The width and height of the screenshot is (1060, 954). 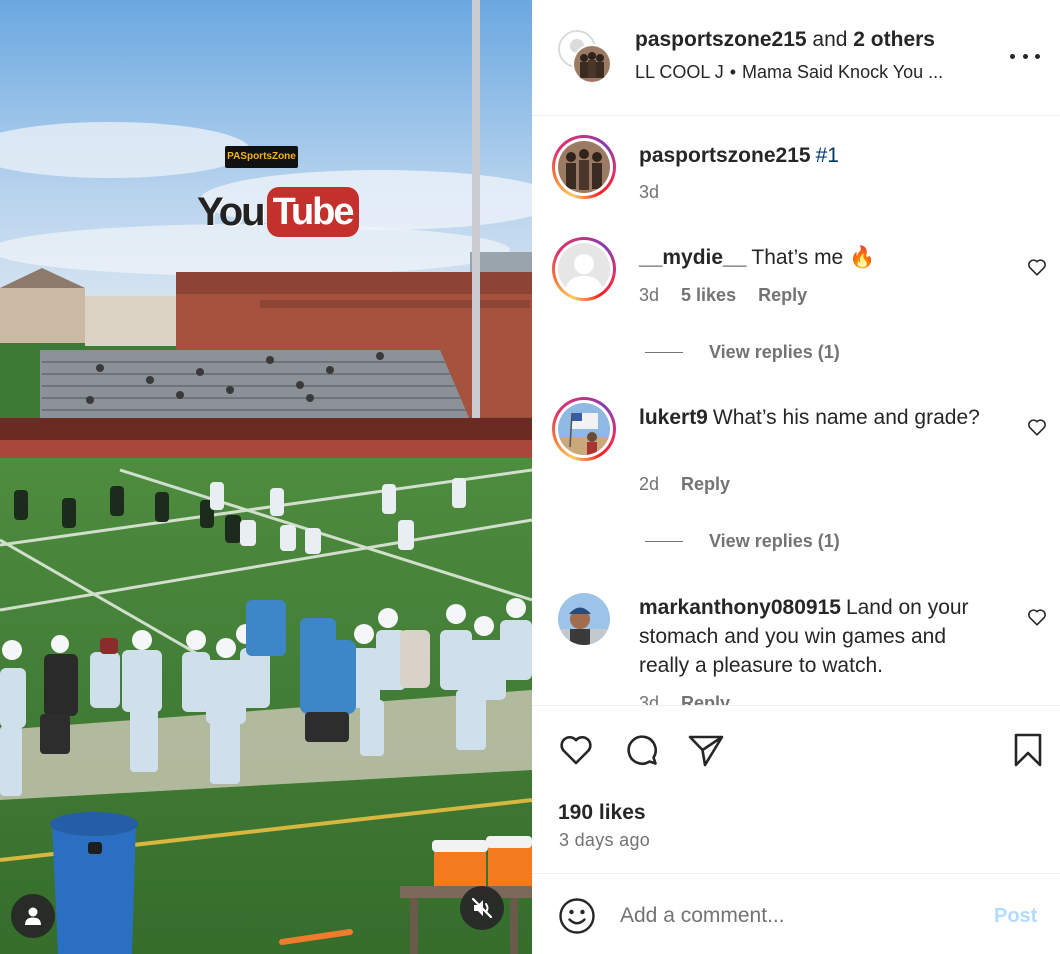 I want to click on speaker-muted-icon, so click(x=482, y=908).